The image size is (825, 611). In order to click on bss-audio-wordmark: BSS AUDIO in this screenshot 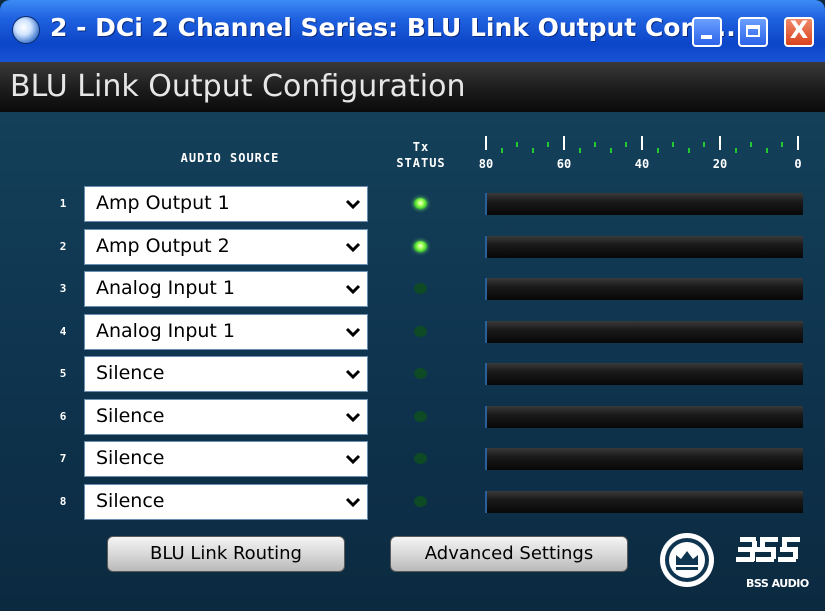, I will do `click(777, 583)`.